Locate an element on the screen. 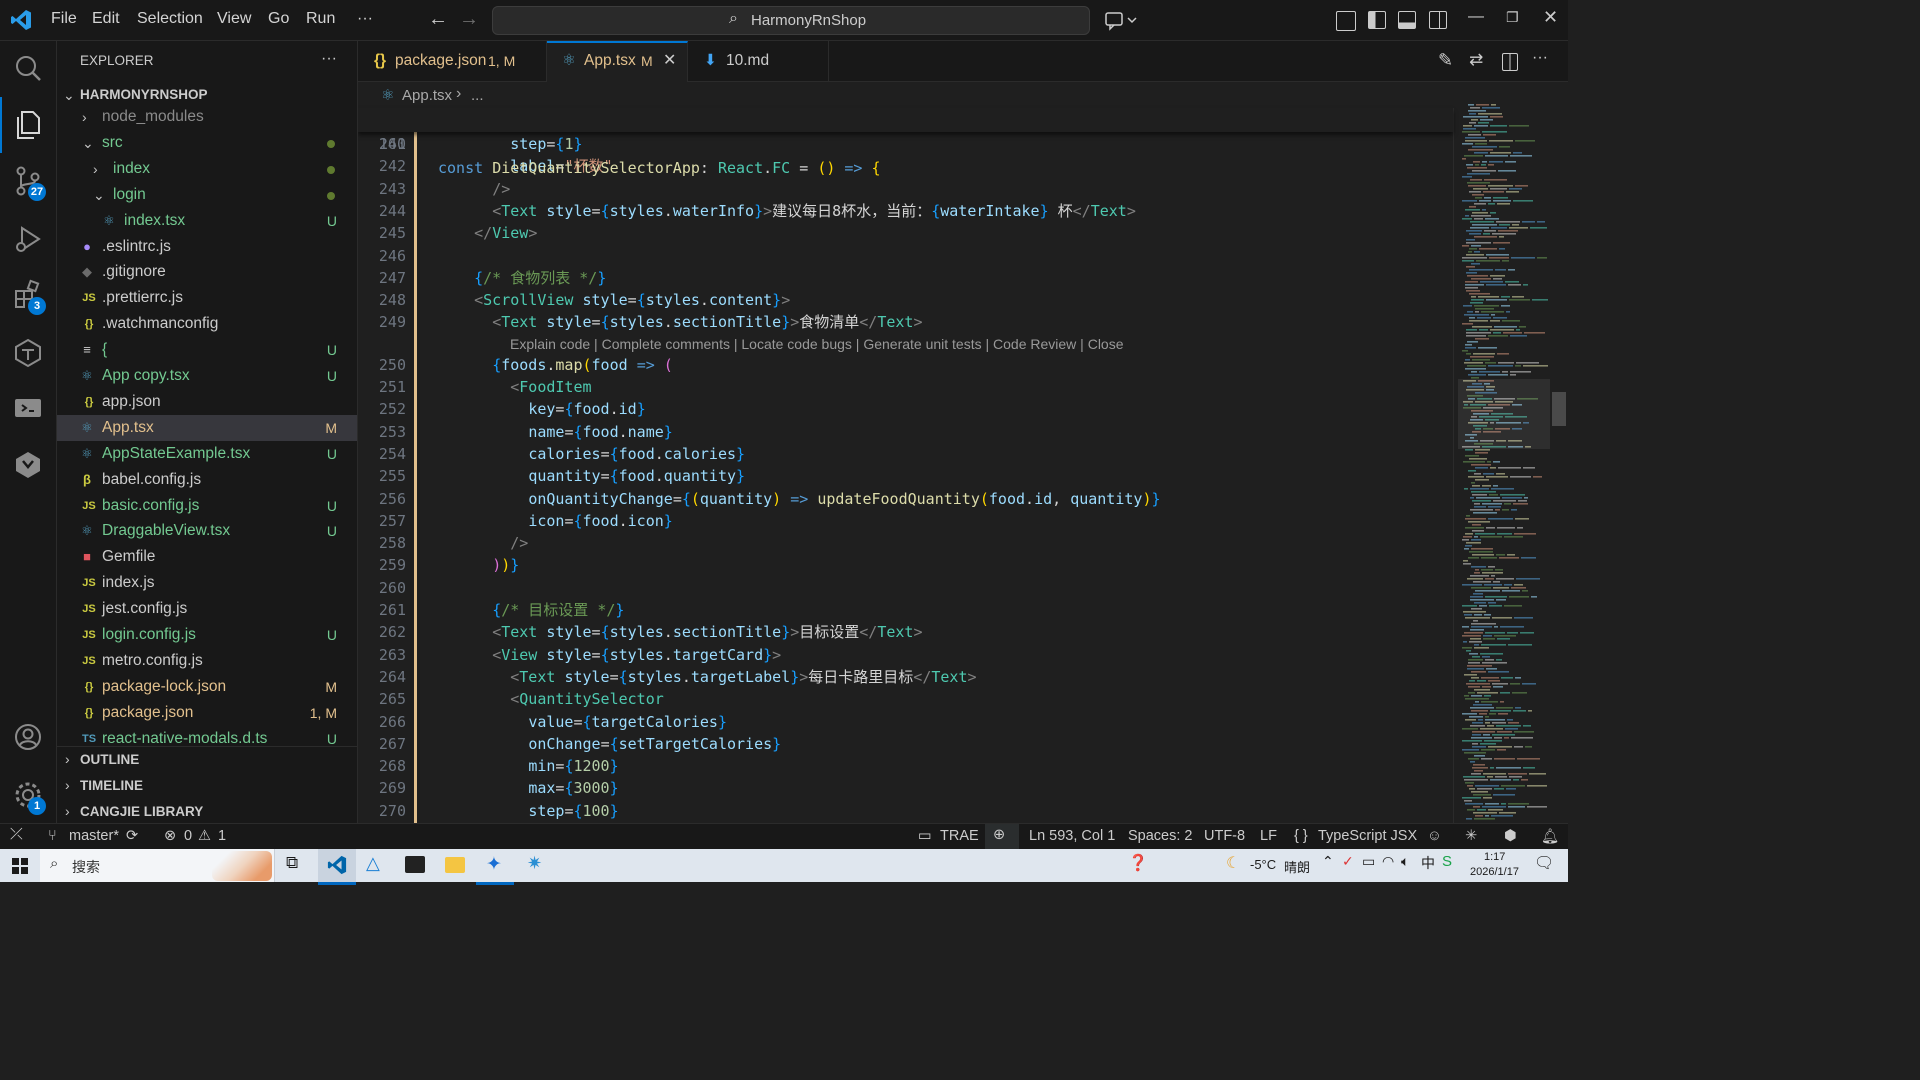  edit-pencil-icon: ✎ is located at coordinates (1445, 60).